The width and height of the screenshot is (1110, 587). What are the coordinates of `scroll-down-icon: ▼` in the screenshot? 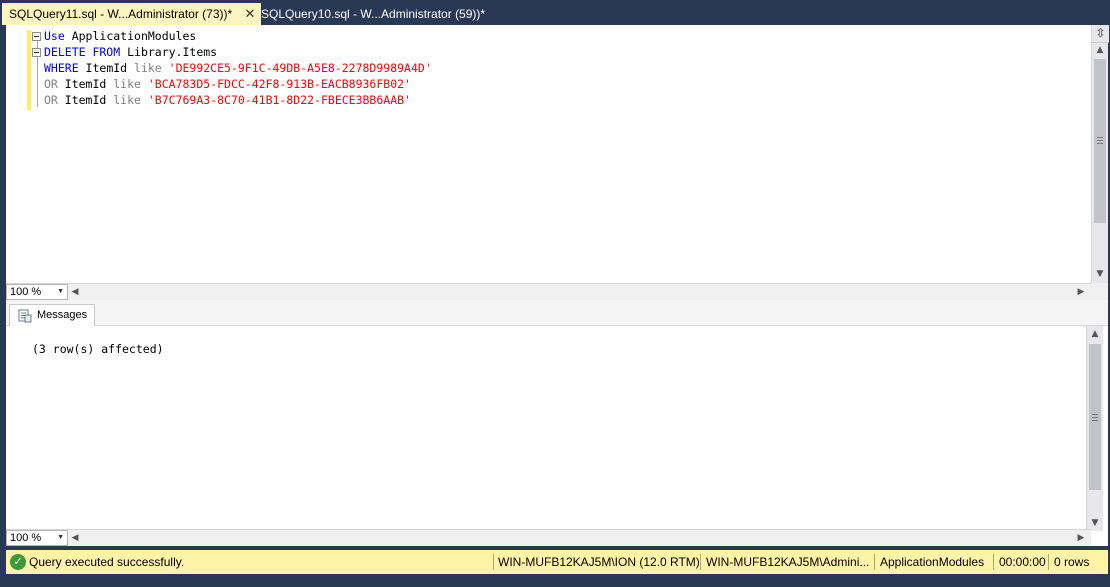 It's located at (1100, 274).